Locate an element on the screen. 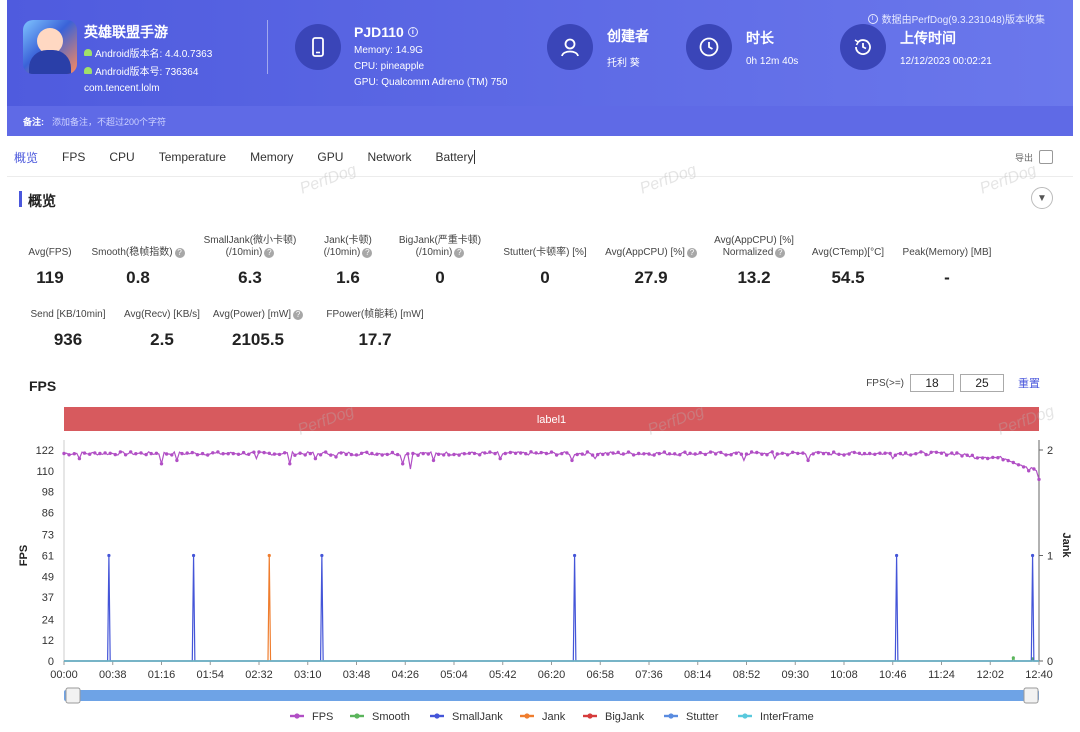 This screenshot has height=732, width=1080. y-tick-label: 122 is located at coordinates (45, 451).